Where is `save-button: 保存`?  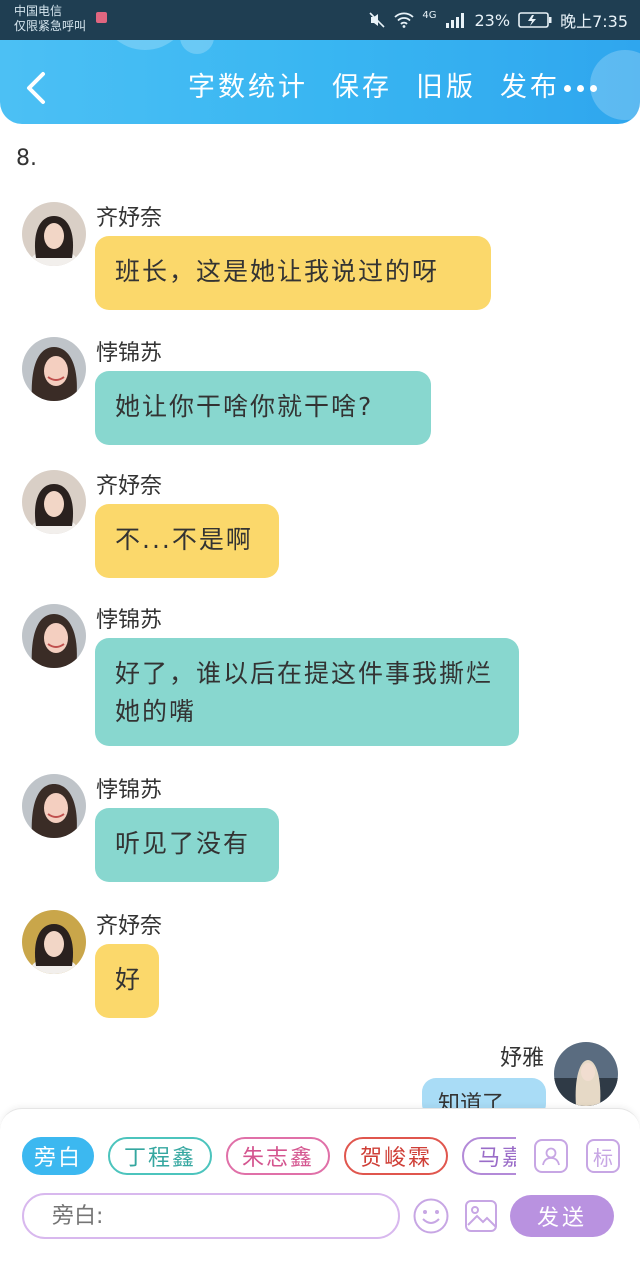 save-button: 保存 is located at coordinates (362, 88).